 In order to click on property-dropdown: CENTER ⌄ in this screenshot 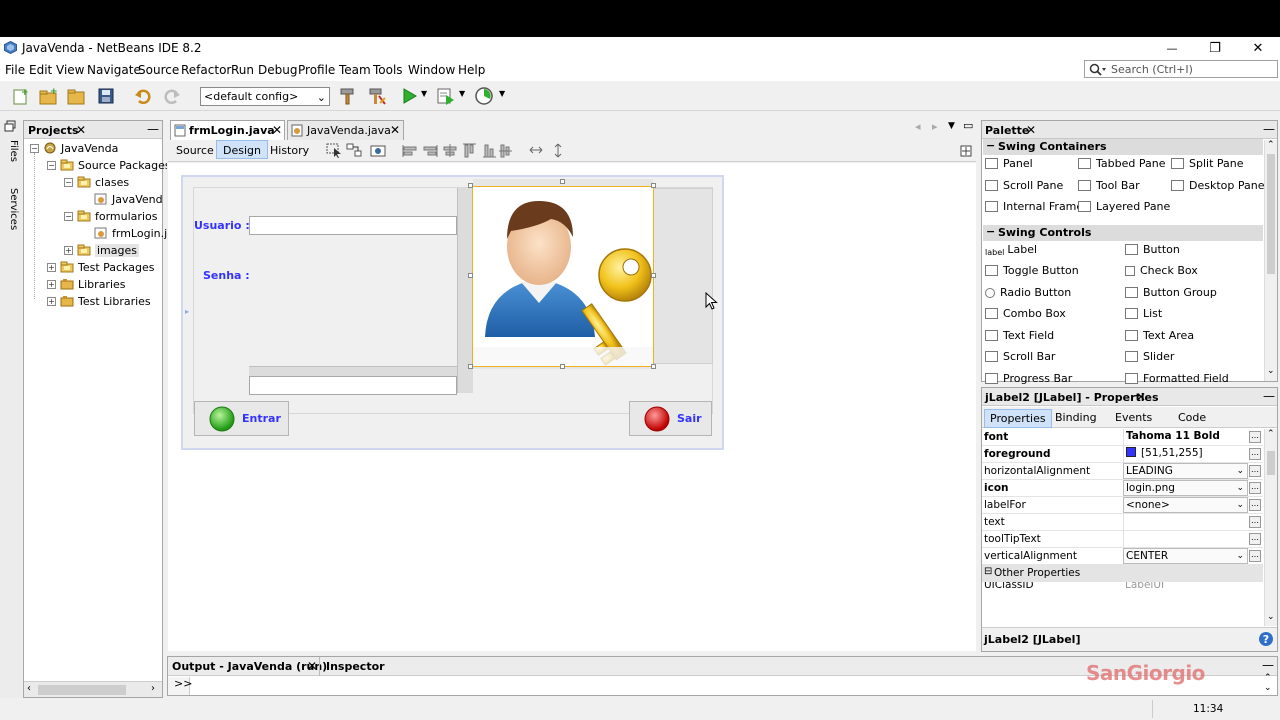, I will do `click(1185, 556)`.